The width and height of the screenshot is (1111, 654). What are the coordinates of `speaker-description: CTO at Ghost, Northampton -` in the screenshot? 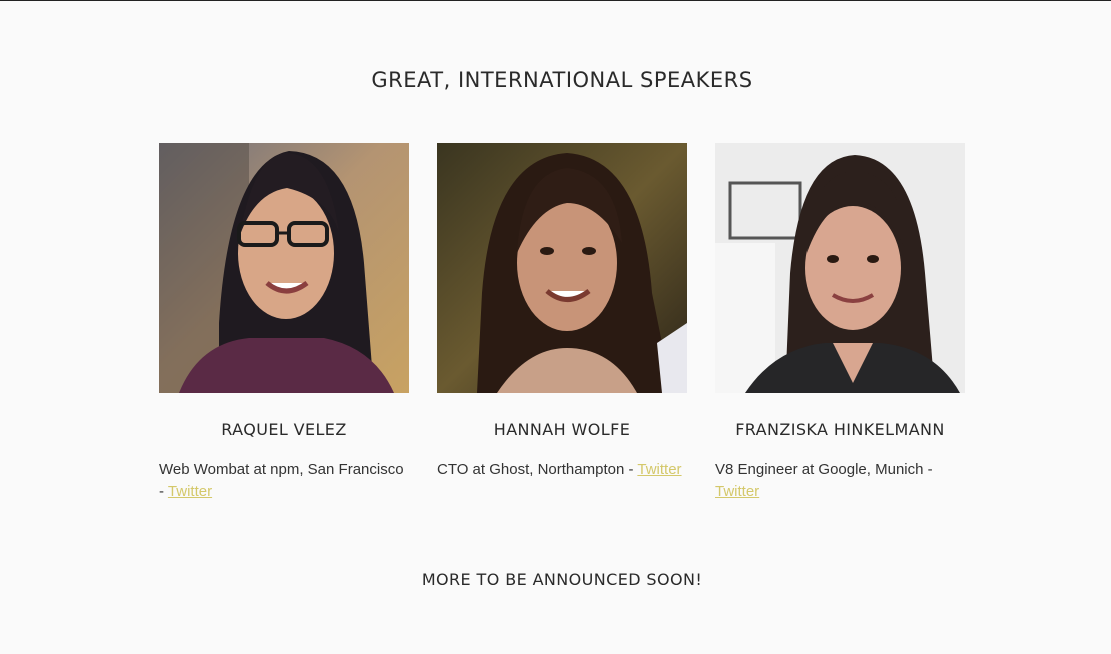 It's located at (537, 469).